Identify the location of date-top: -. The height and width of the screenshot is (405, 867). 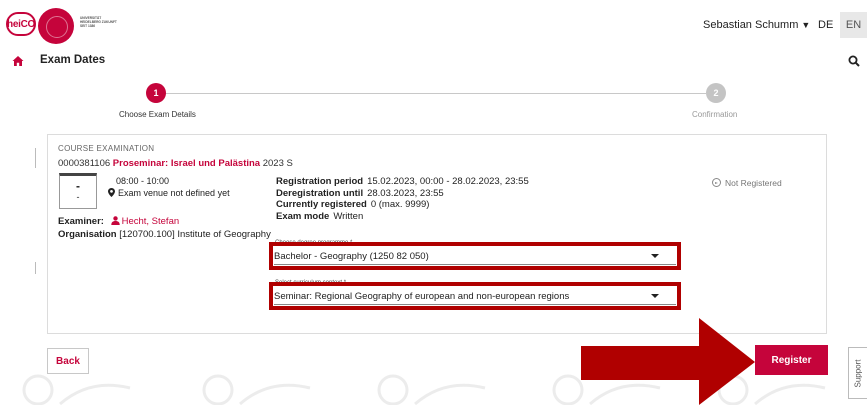
(78, 186).